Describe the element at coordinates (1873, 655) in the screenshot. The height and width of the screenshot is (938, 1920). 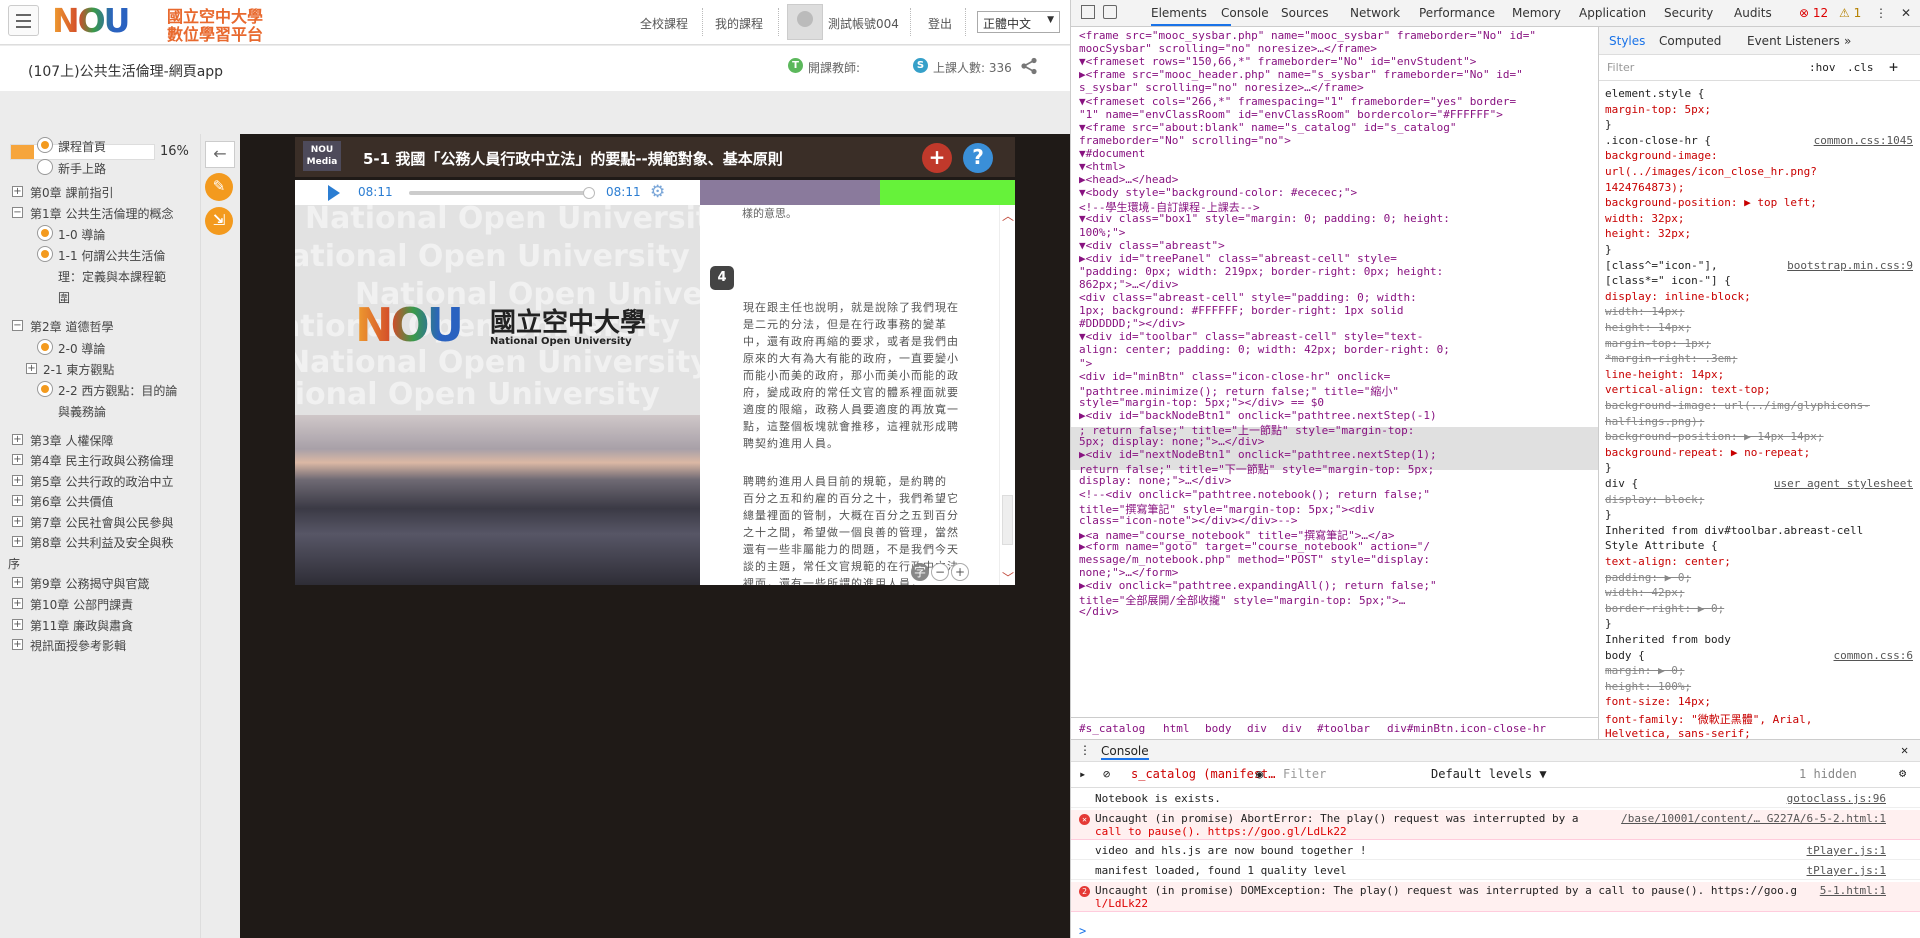
I see `style-source-link: common.css:6` at that location.